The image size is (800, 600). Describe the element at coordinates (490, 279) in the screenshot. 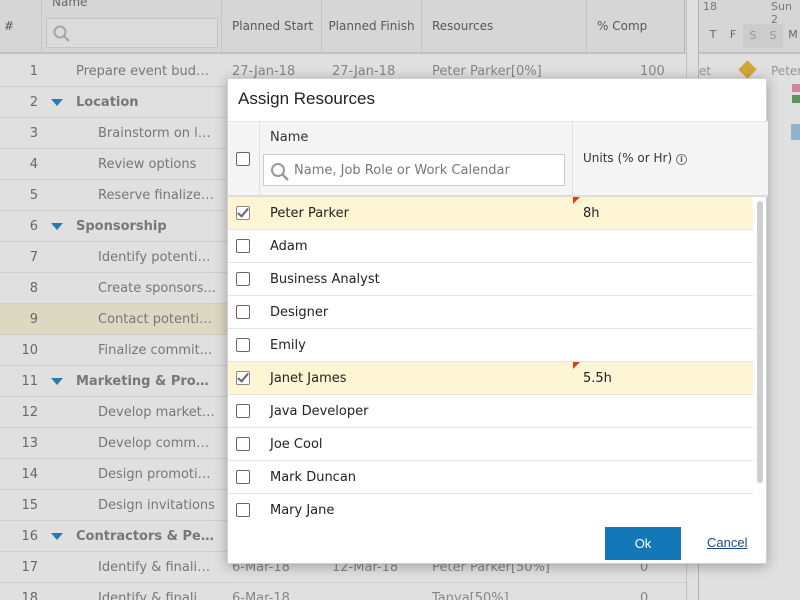

I see `resource-row: Business Analyst` at that location.